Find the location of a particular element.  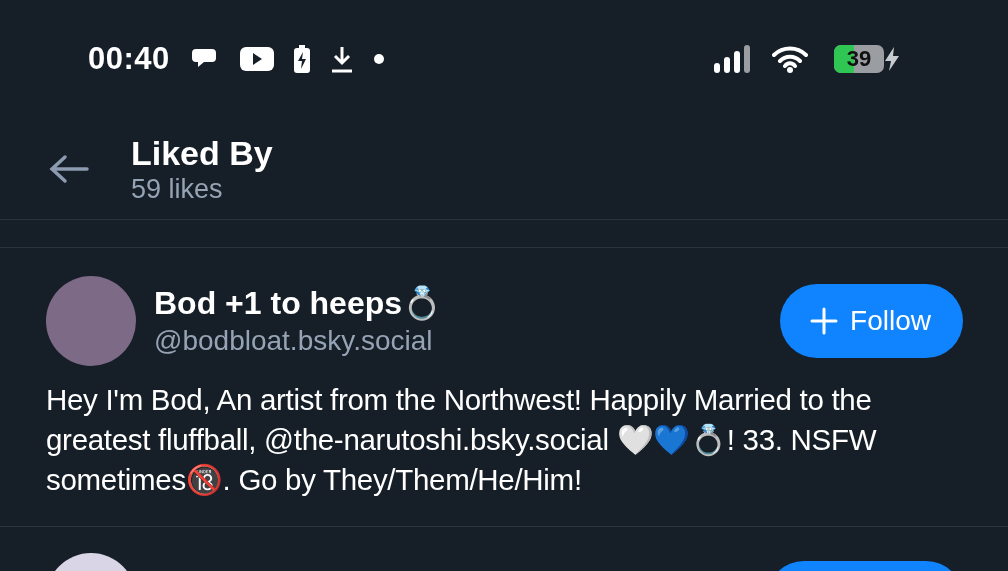

play-icon is located at coordinates (256, 59).